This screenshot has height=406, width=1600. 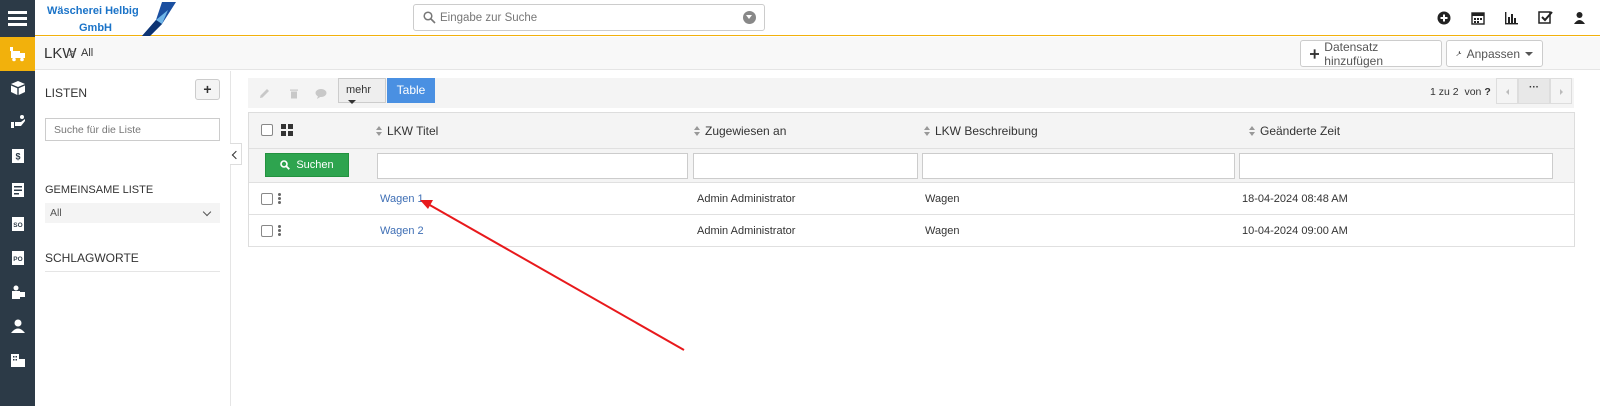 I want to click on shared-list-title: GEMEINSAME LISTE, so click(x=99, y=190).